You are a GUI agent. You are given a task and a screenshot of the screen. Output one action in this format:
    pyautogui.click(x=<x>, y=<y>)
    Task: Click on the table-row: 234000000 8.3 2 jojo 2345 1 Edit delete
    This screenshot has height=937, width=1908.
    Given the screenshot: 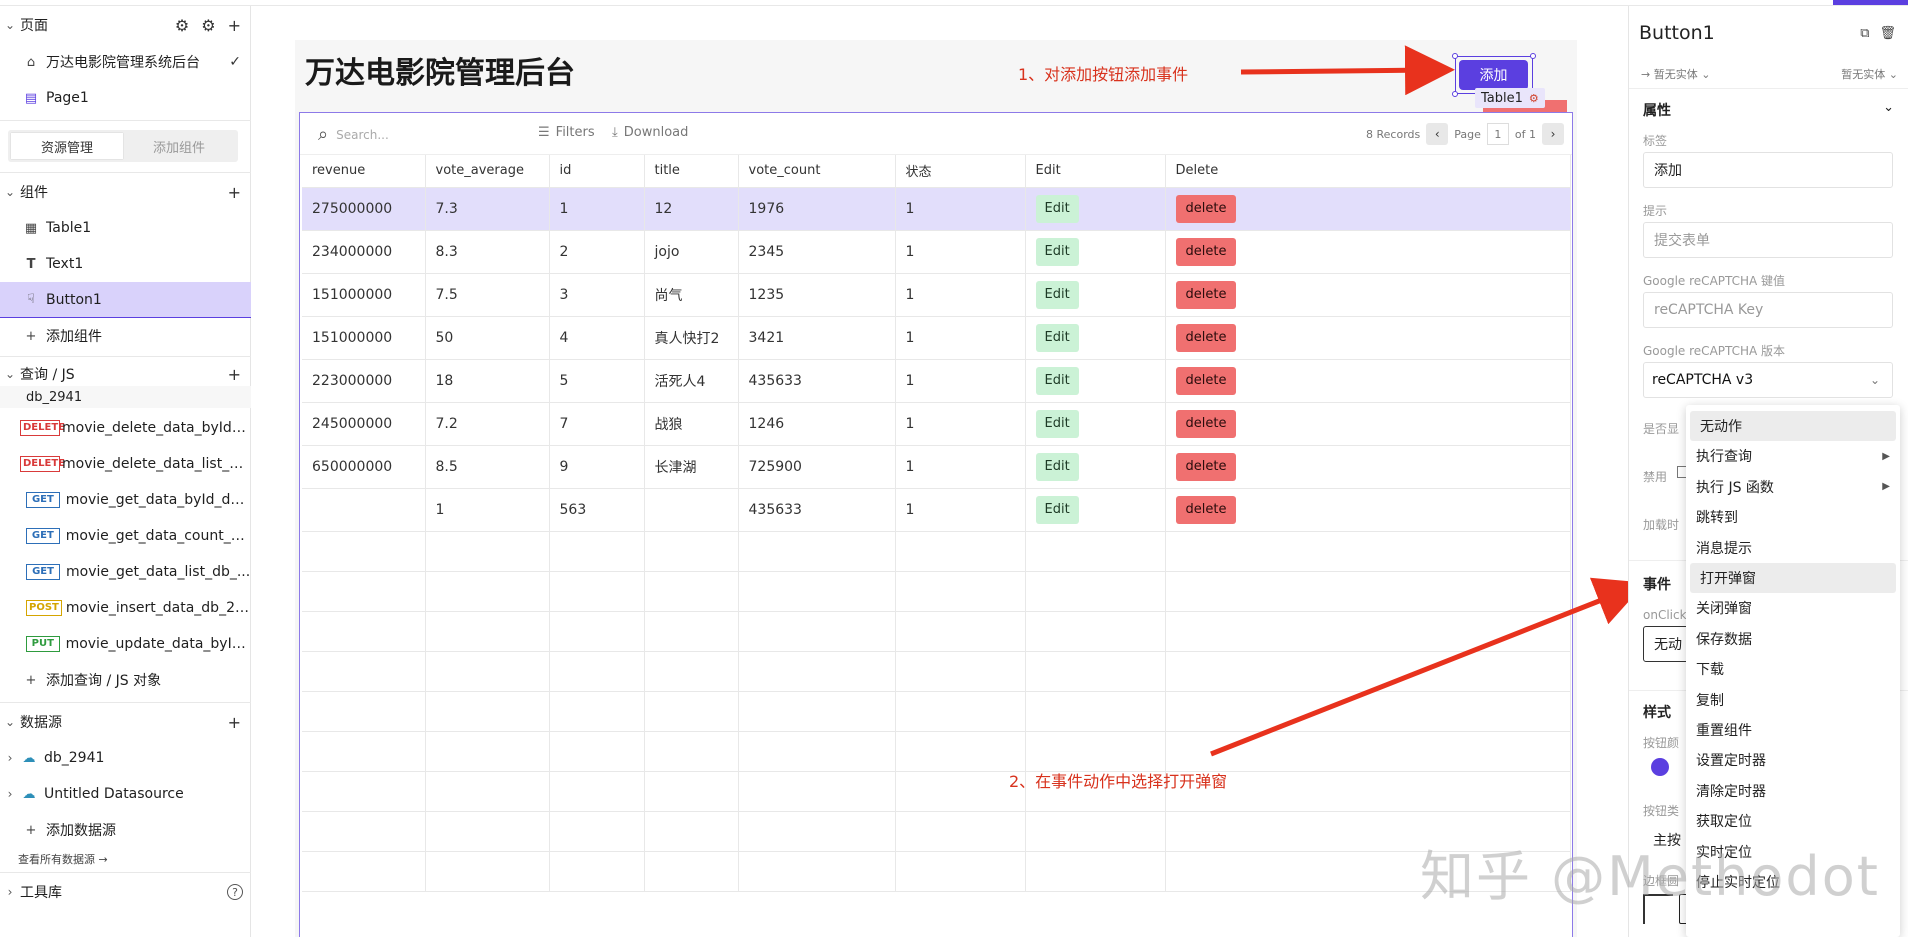 What is the action you would take?
    pyautogui.click(x=936, y=252)
    